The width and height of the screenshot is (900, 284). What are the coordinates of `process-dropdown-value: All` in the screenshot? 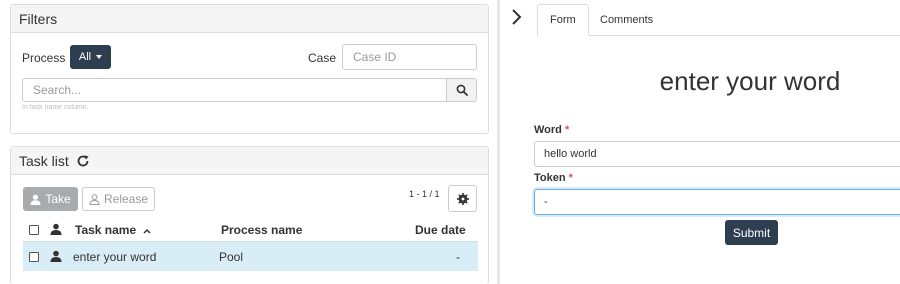 It's located at (85, 57).